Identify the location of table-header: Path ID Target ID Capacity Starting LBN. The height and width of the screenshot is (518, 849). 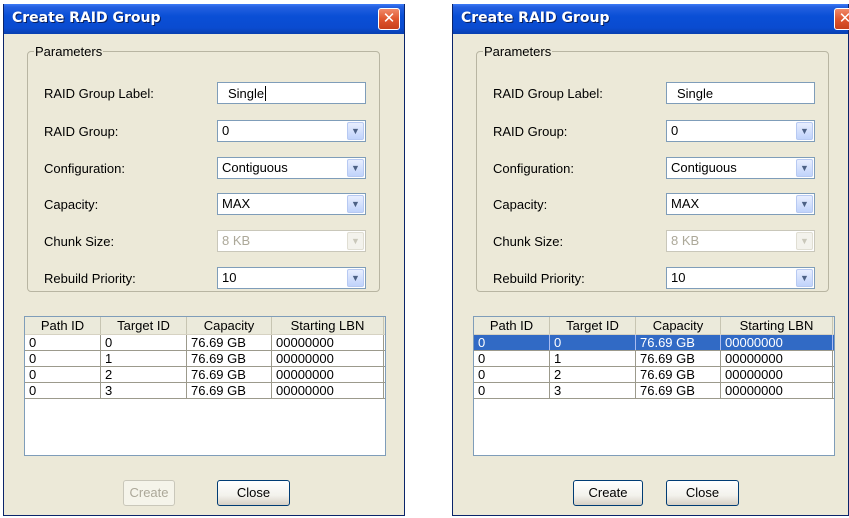
(205, 326).